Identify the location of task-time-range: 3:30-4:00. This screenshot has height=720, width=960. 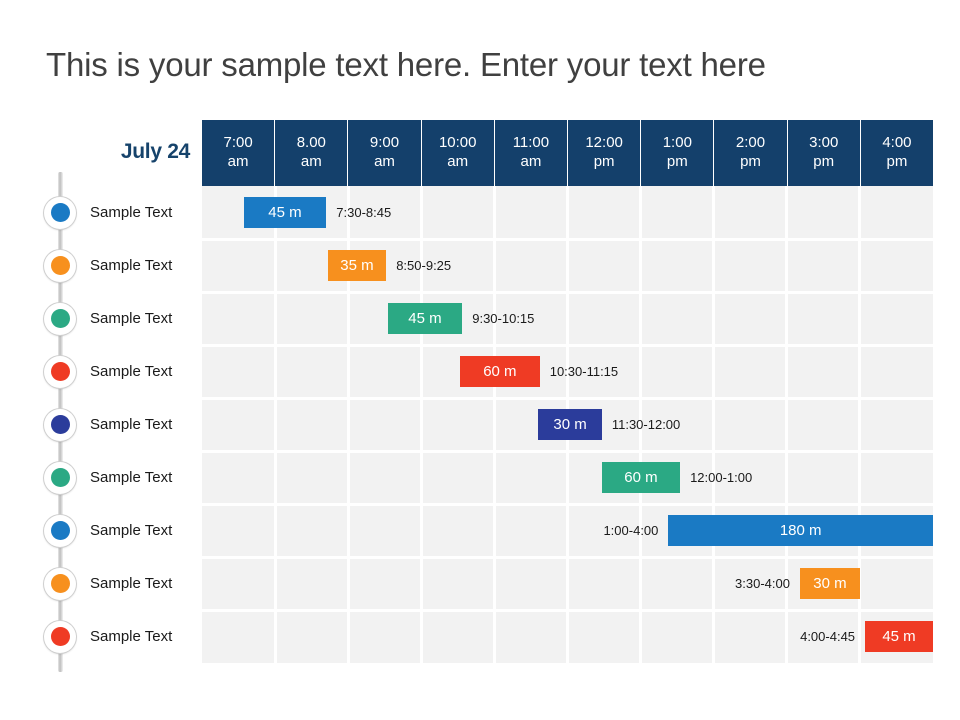
(762, 583).